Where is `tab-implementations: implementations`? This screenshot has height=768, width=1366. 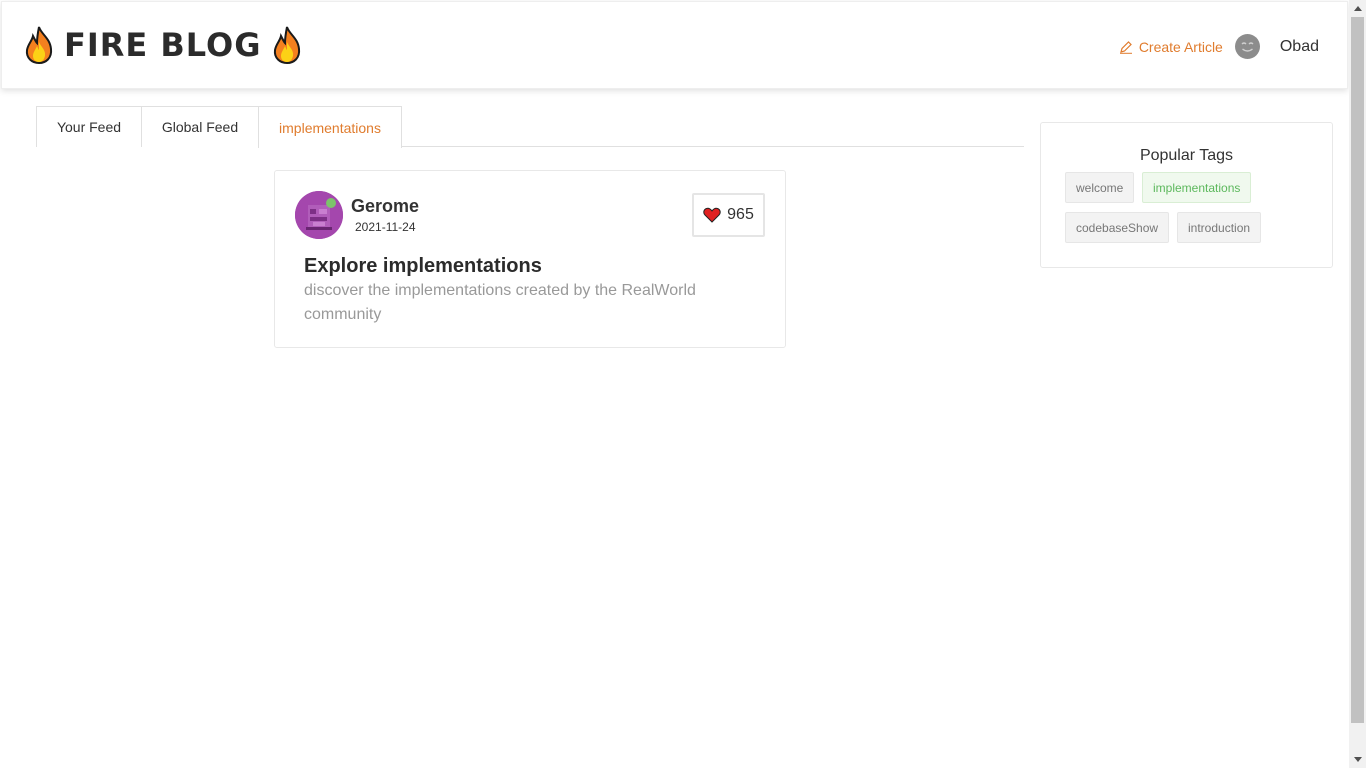 tab-implementations: implementations is located at coordinates (330, 127).